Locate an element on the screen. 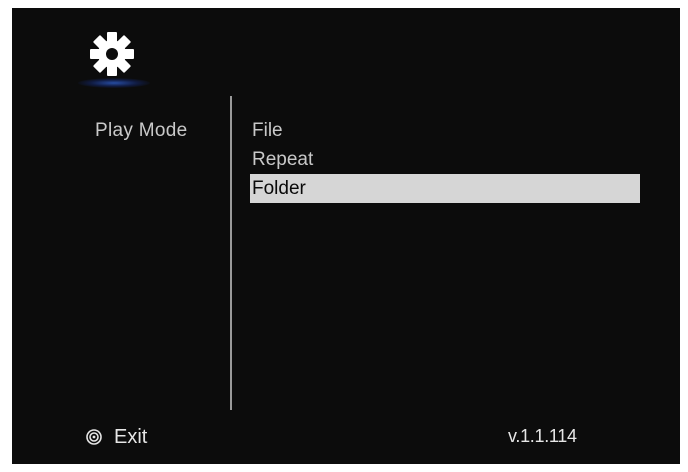 The width and height of the screenshot is (688, 472). option-list: File Repeat Folder is located at coordinates (445, 159).